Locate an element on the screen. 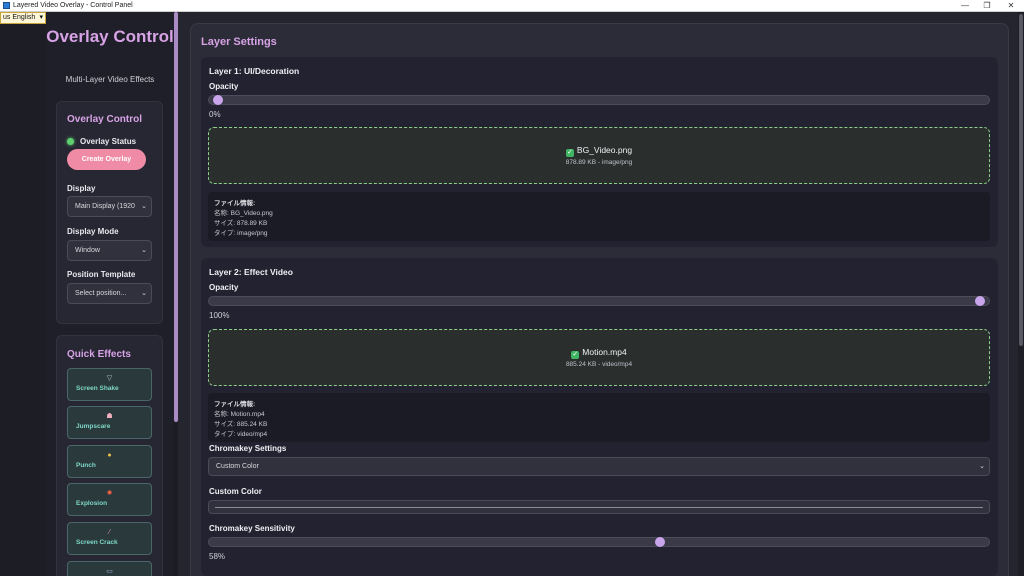  layer-1-title: Layer 1: UI/Decoration is located at coordinates (254, 71).